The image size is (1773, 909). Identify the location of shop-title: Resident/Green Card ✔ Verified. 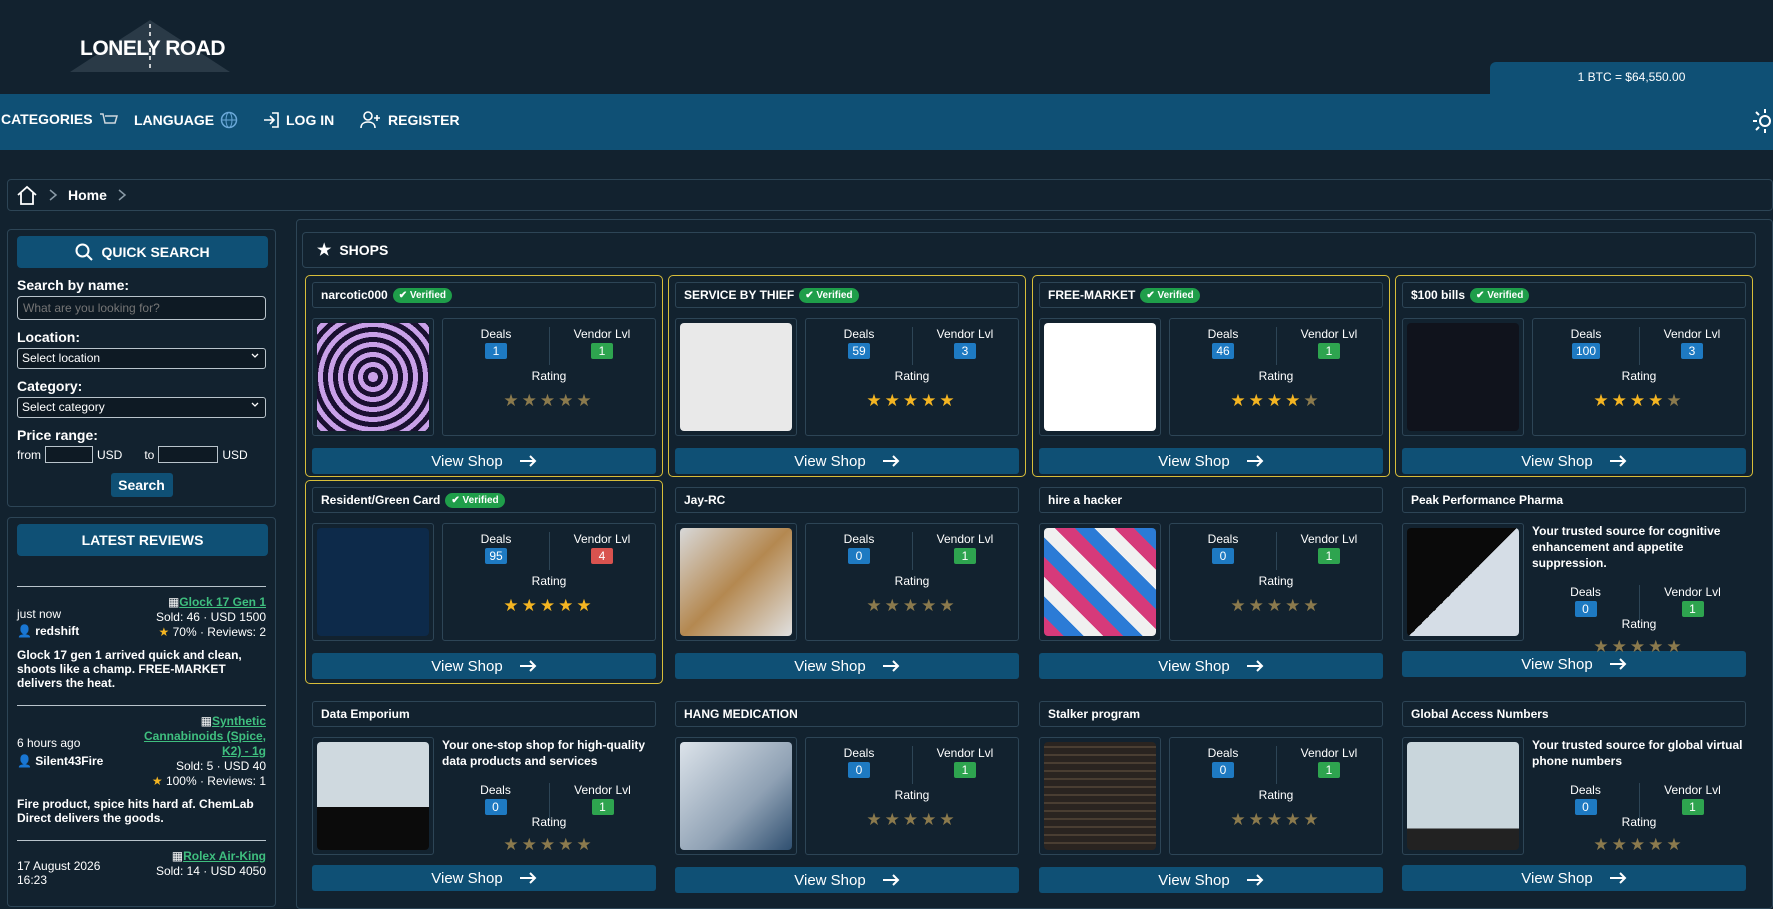
(484, 500).